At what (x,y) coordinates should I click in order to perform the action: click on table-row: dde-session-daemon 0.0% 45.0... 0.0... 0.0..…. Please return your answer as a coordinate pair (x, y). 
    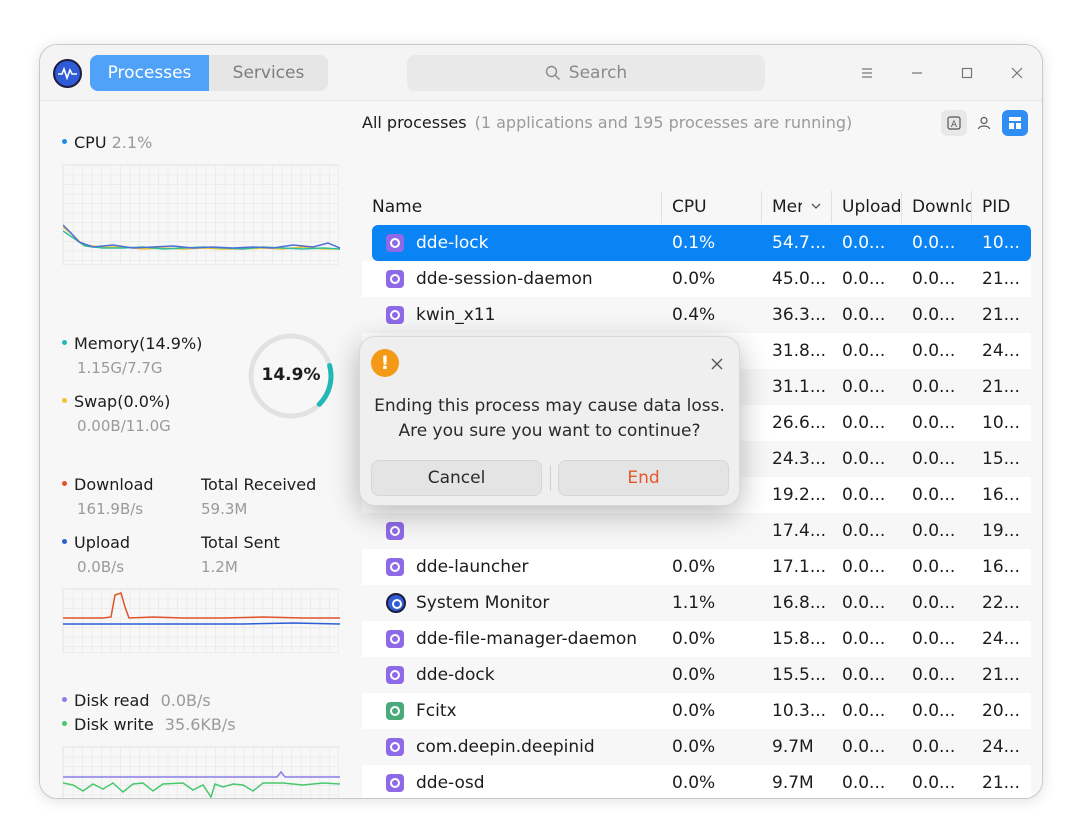
    Looking at the image, I should click on (696, 279).